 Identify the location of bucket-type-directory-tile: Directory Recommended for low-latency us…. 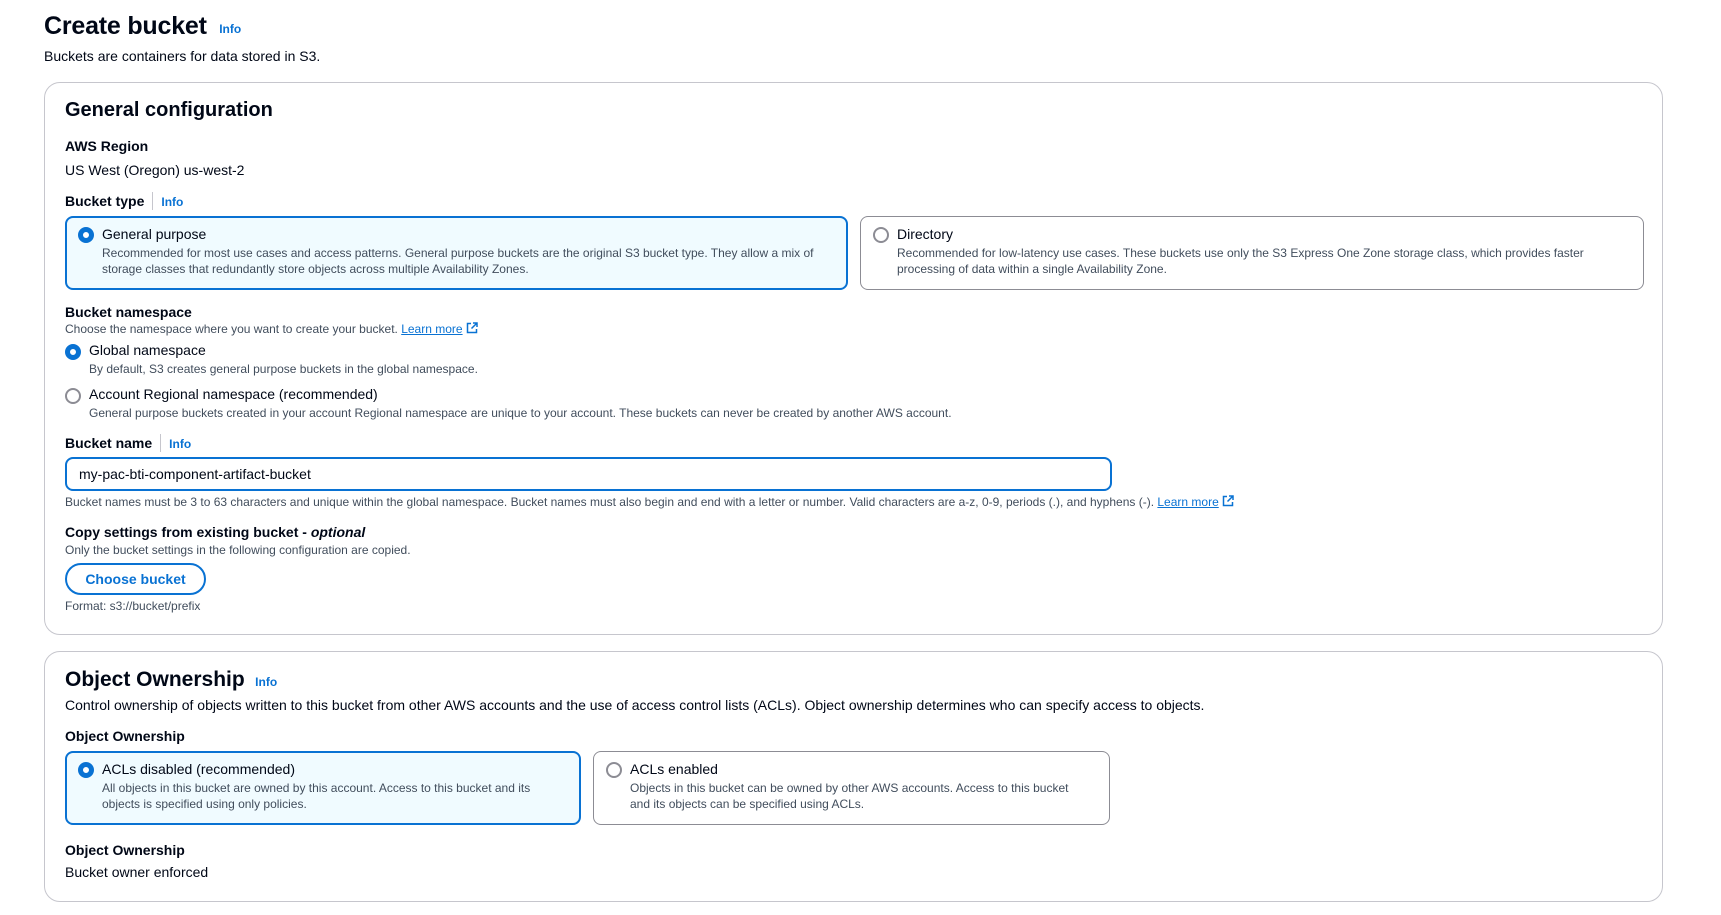
(1252, 253).